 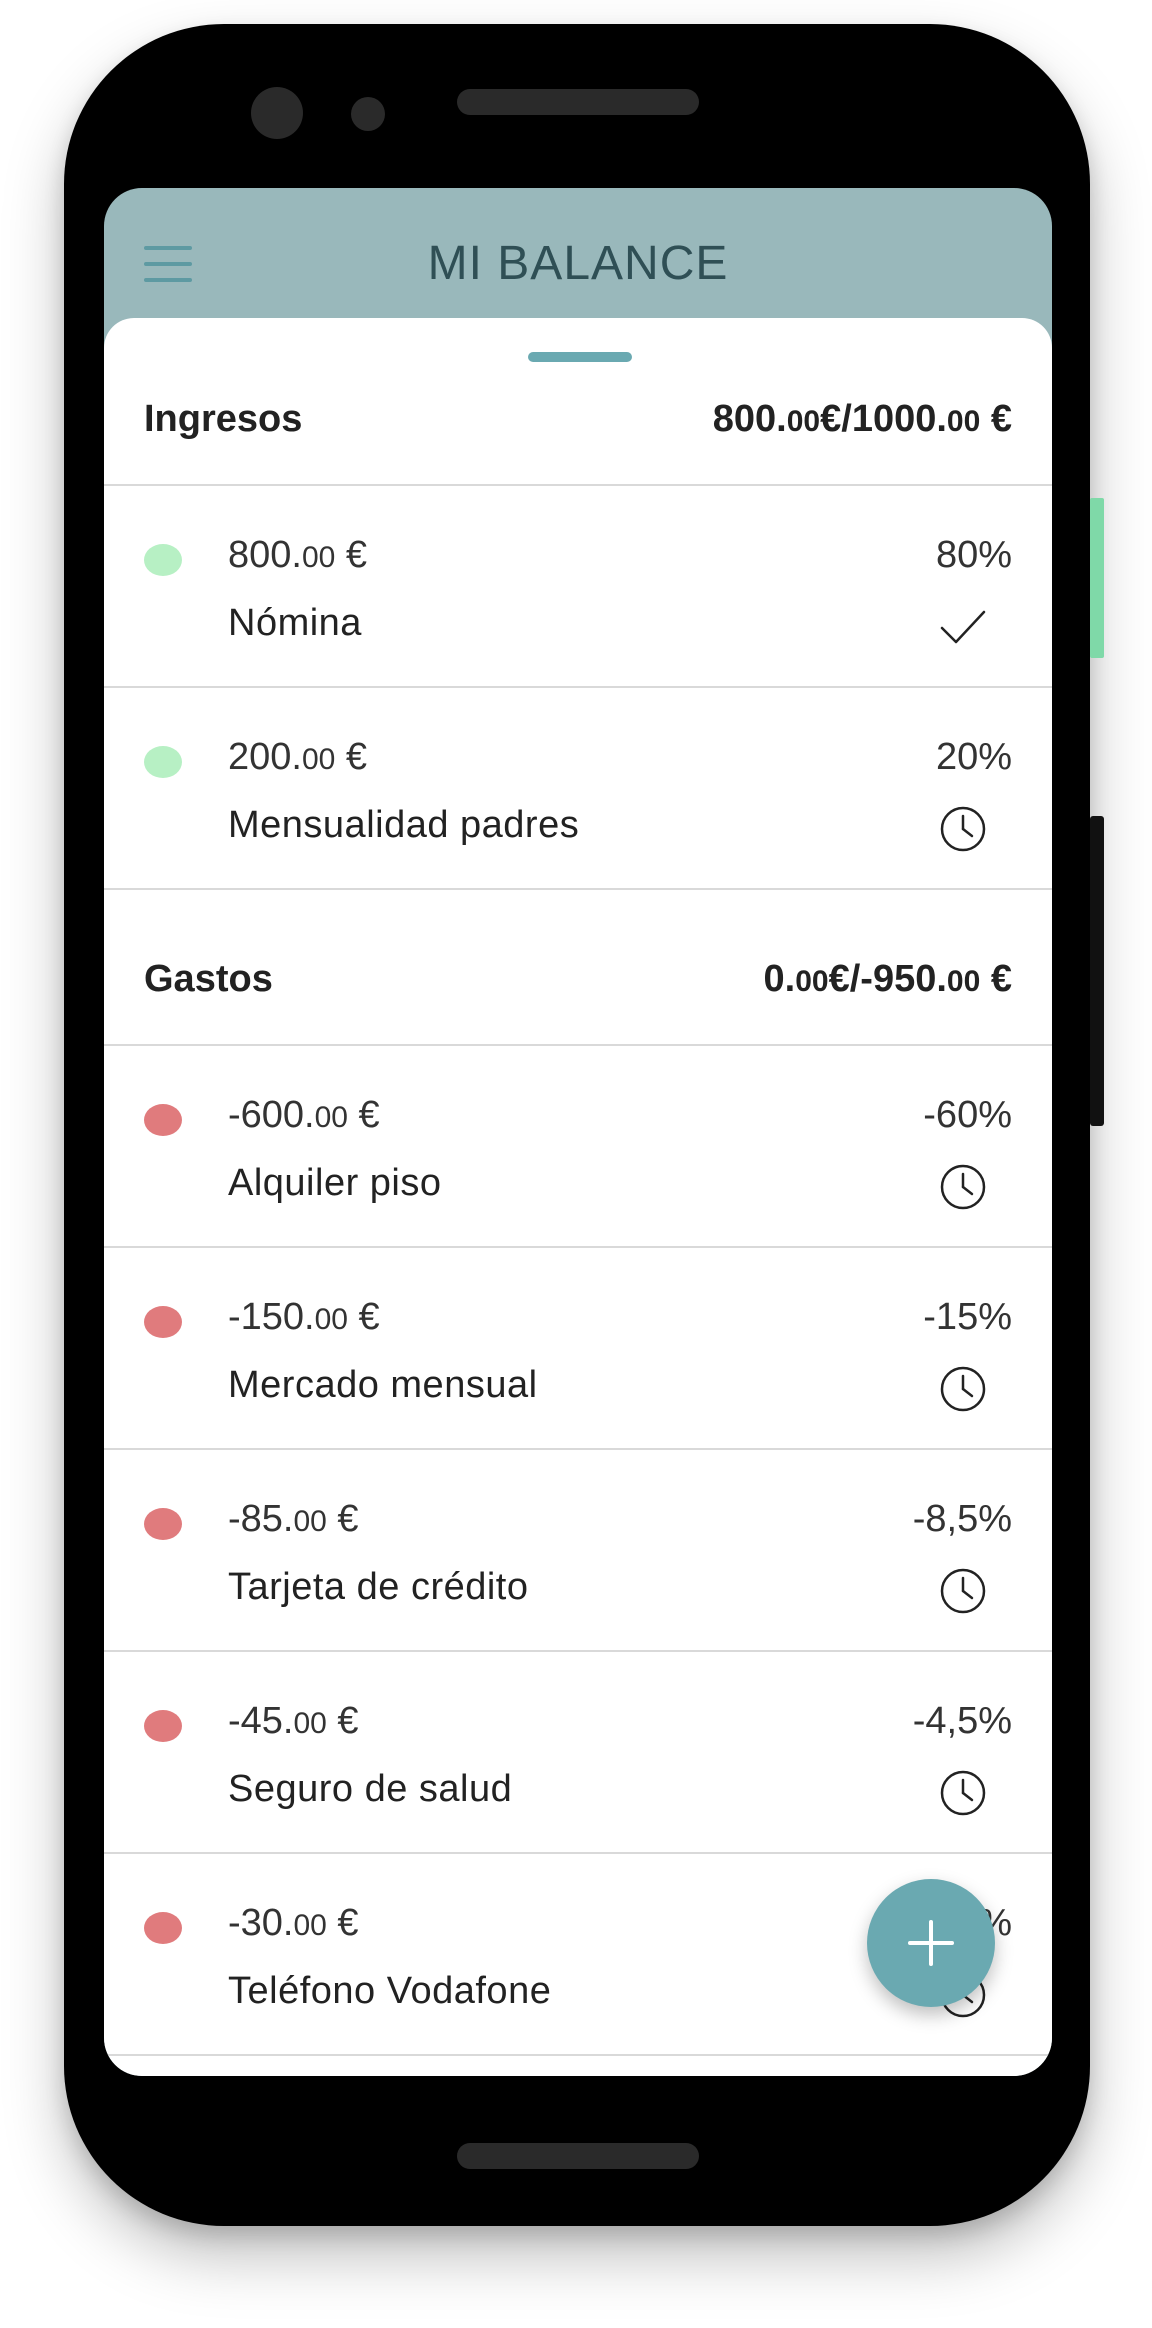 What do you see at coordinates (1097, 578) in the screenshot?
I see `side-accent` at bounding box center [1097, 578].